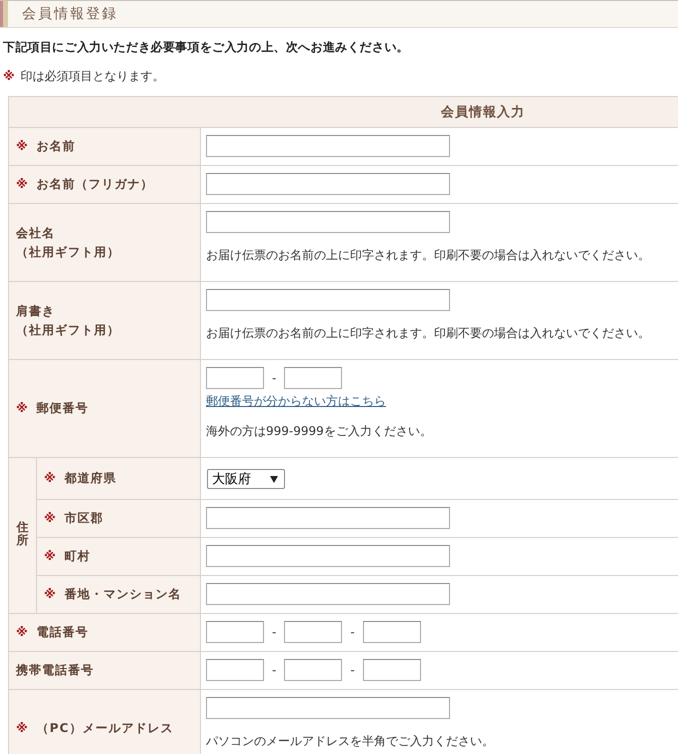  What do you see at coordinates (274, 479) in the screenshot?
I see `caret-icon` at bounding box center [274, 479].